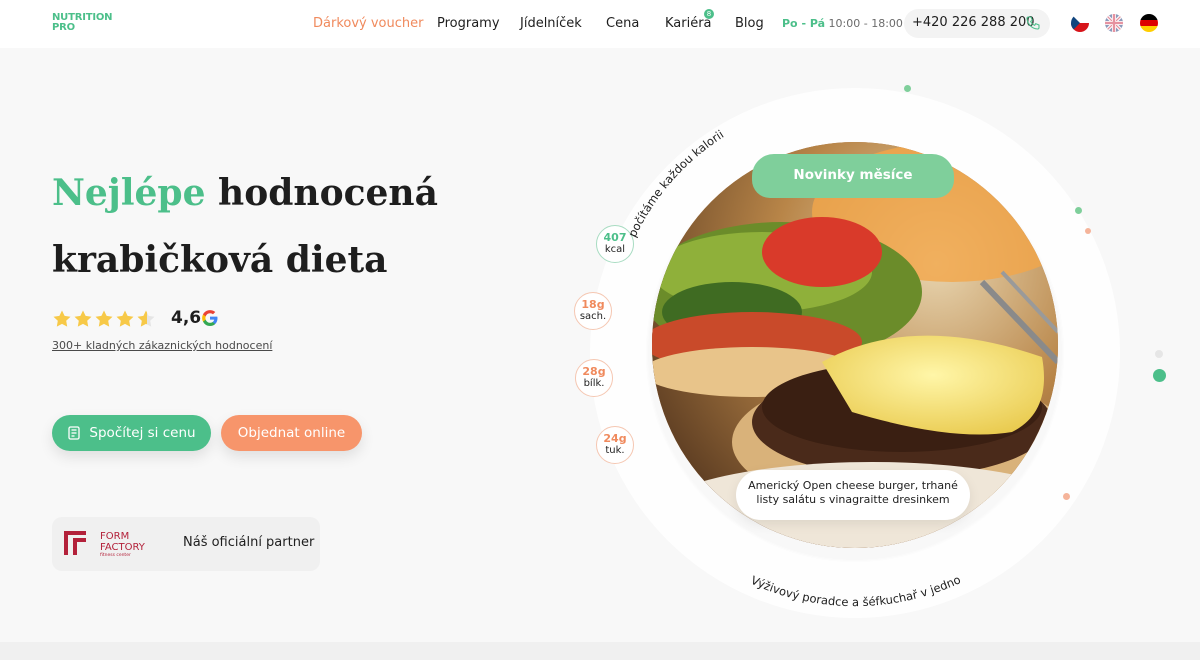 This screenshot has height=660, width=1200. I want to click on order-online-button: Objednat online, so click(291, 433).